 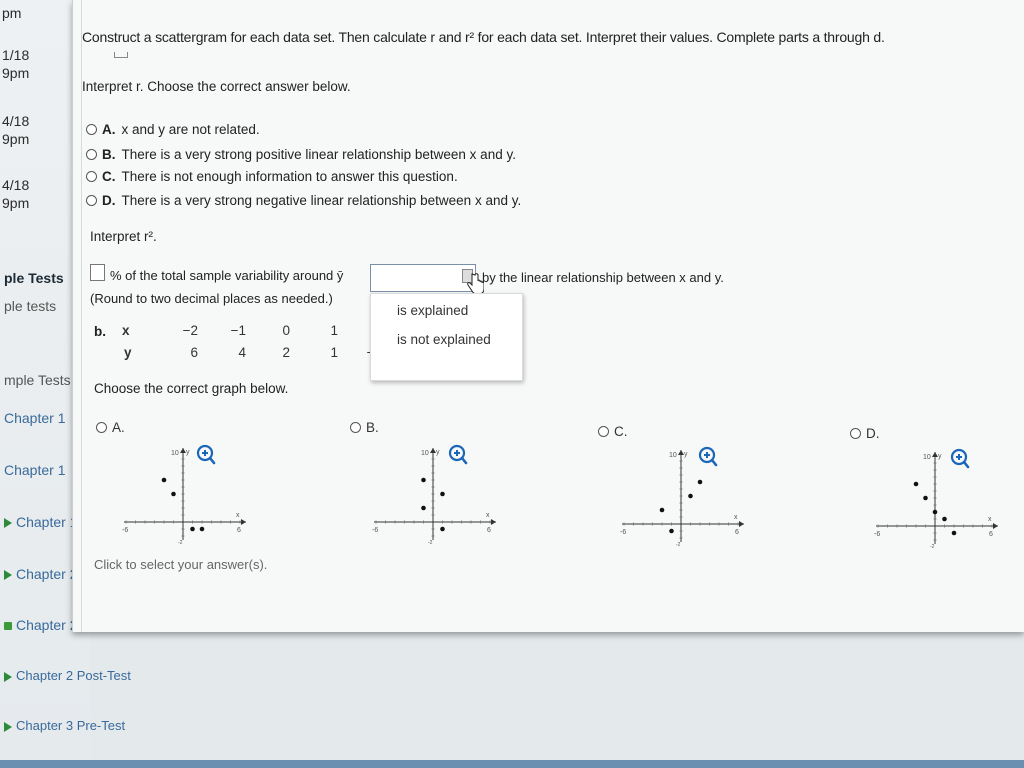 What do you see at coordinates (67, 675) in the screenshot?
I see `sidebar-item-chapter-2-post-test: Chapter 2 Post-Test` at bounding box center [67, 675].